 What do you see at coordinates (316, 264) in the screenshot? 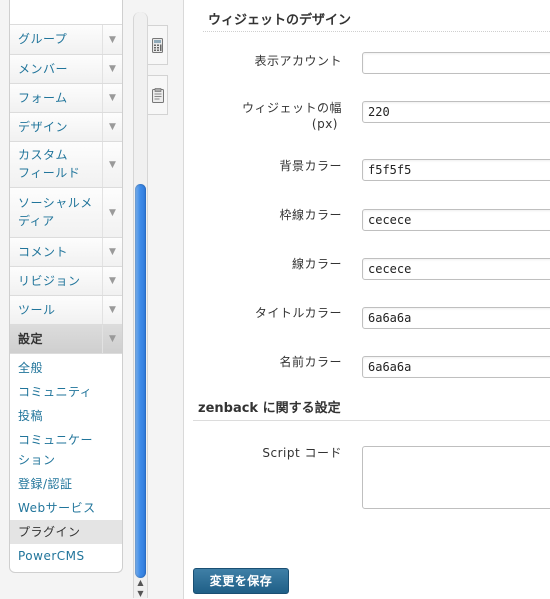
I see `line-color-label: 線カラー` at bounding box center [316, 264].